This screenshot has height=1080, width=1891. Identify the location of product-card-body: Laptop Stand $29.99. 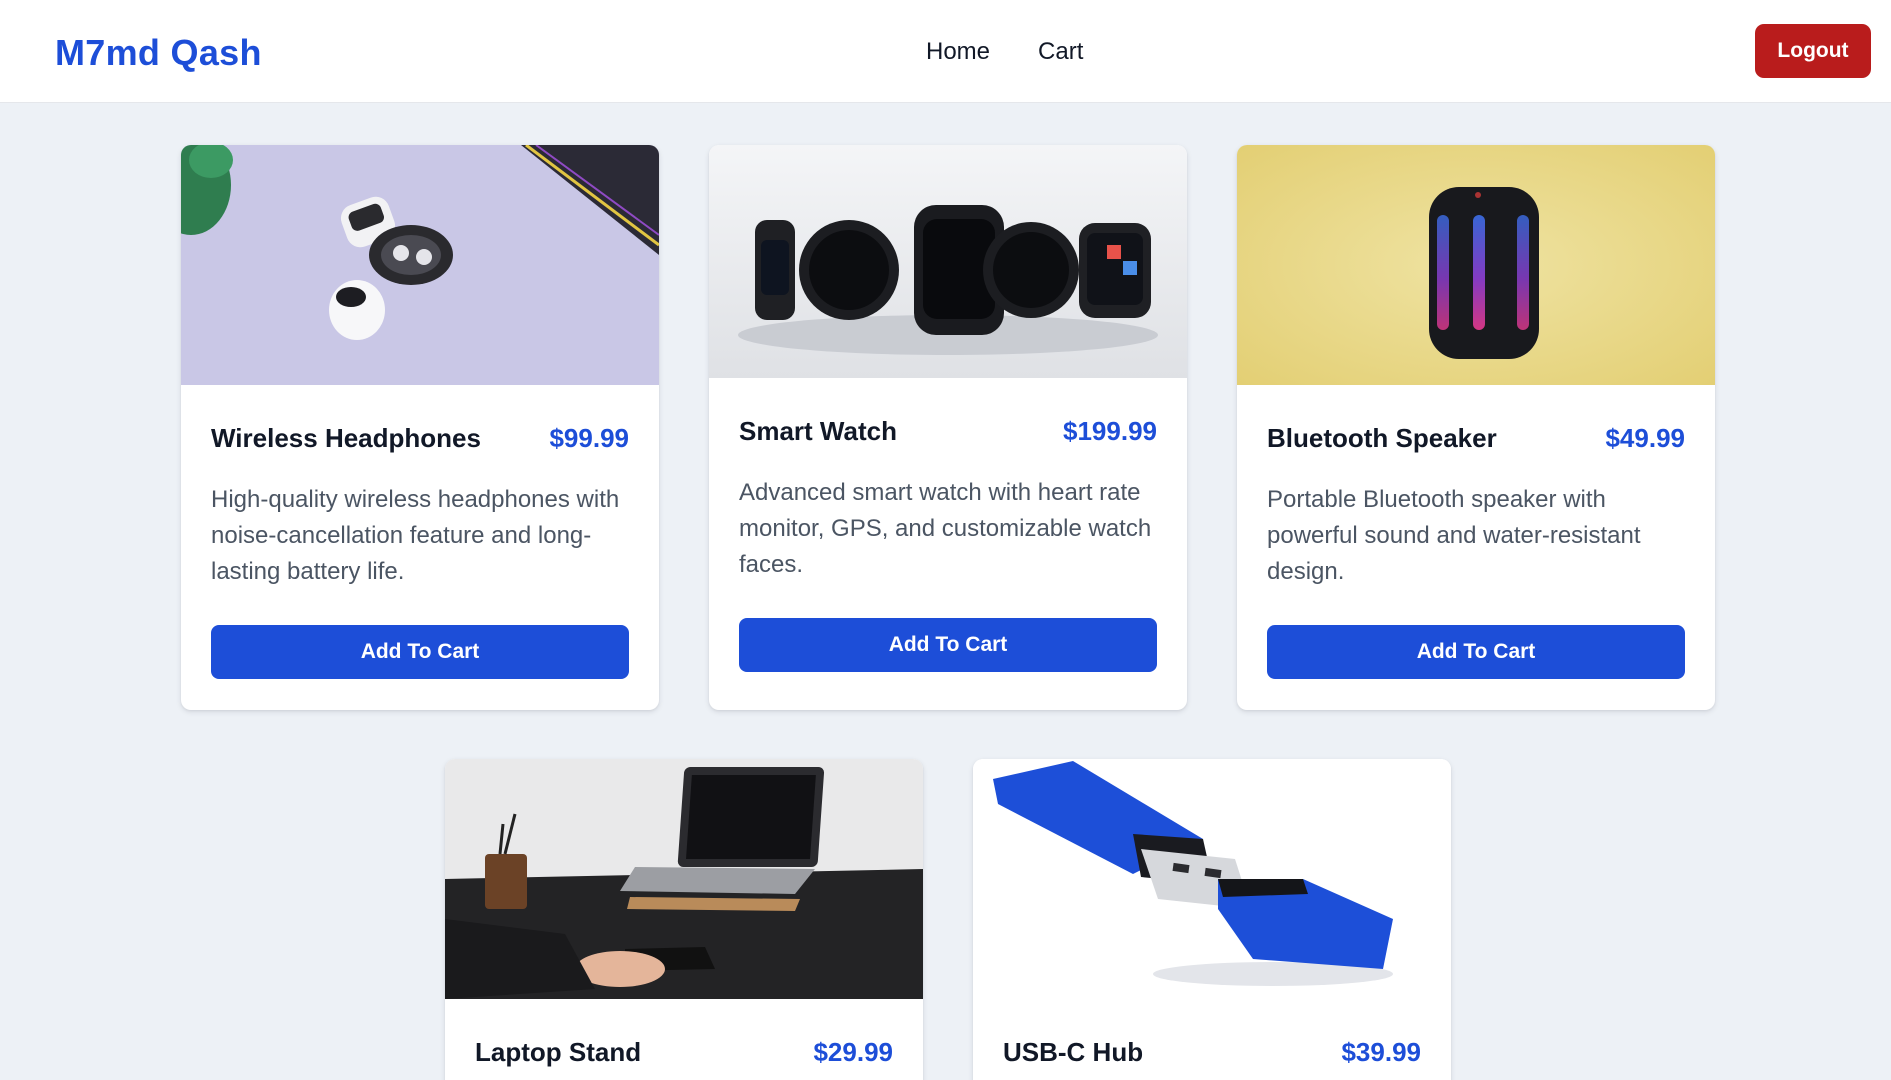
(684, 1058).